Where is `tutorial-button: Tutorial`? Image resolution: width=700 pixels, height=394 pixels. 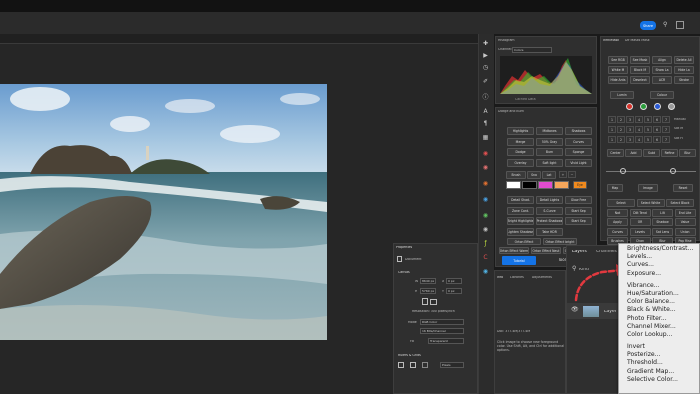 tutorial-button: Tutorial is located at coordinates (519, 260).